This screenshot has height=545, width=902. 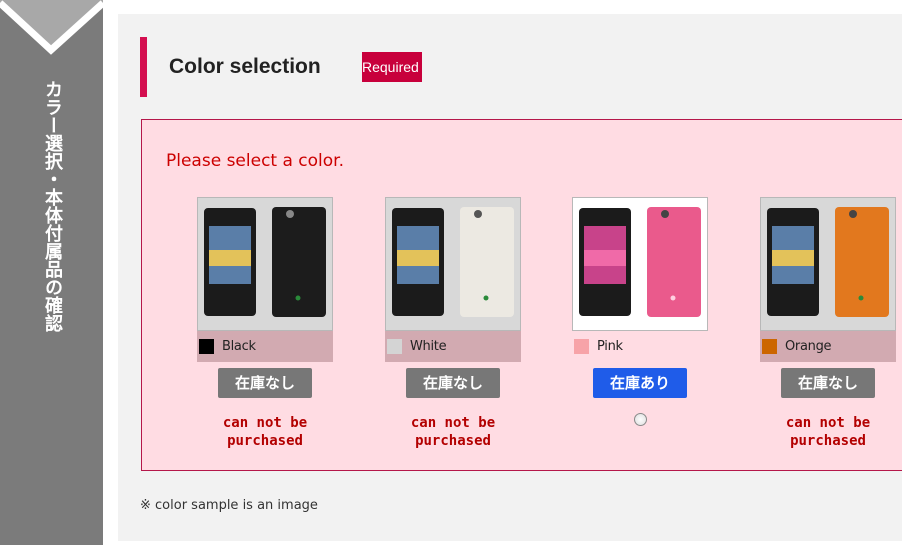 I want to click on color-name: White, so click(x=428, y=346).